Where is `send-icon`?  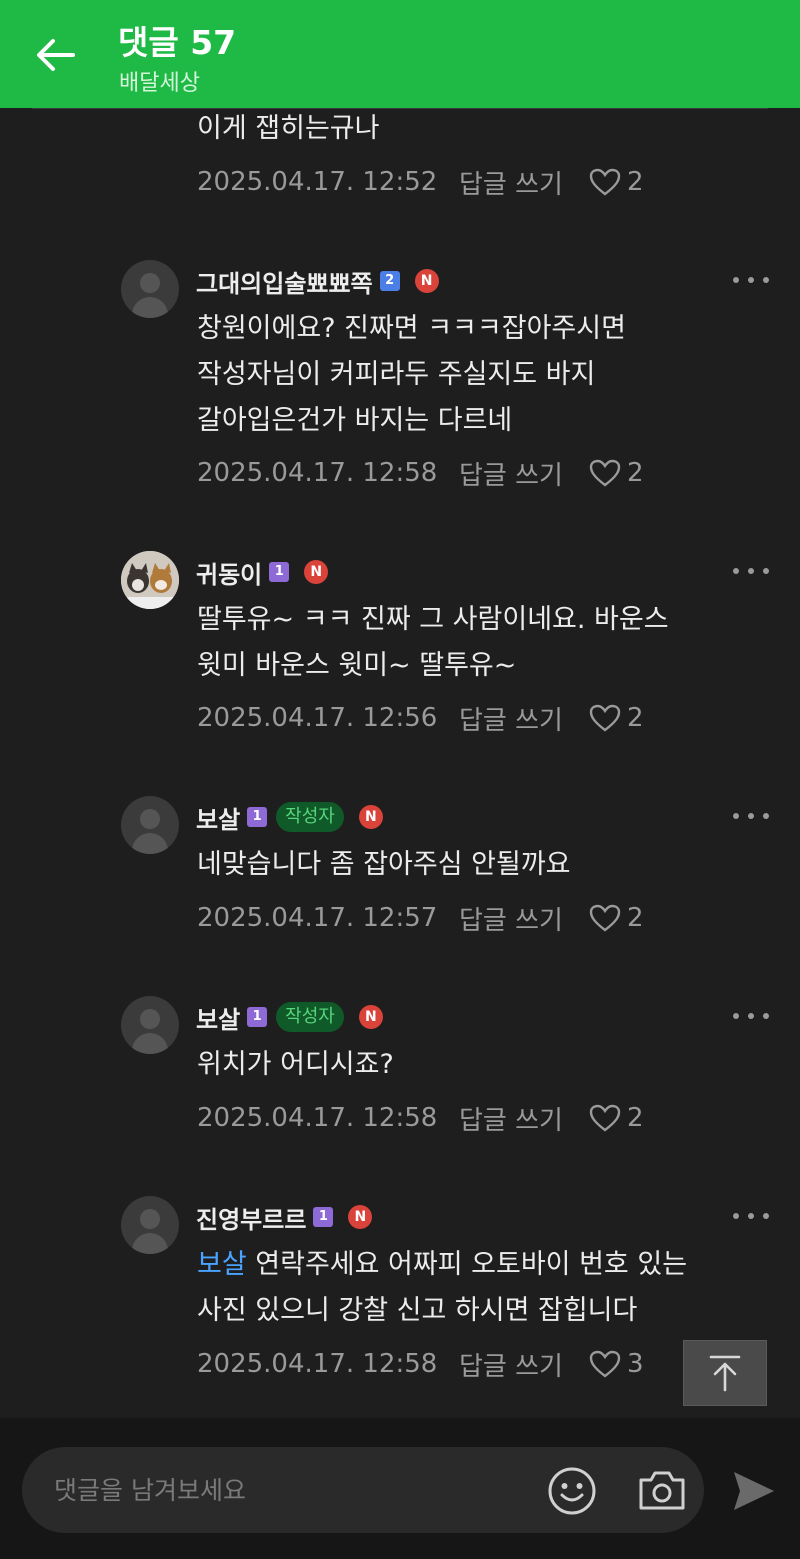
send-icon is located at coordinates (754, 1491).